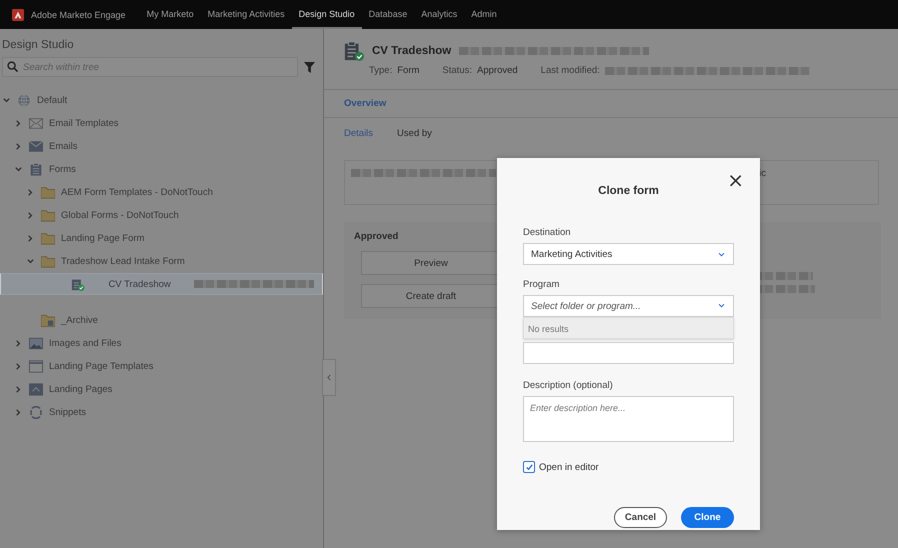 This screenshot has height=548, width=898. I want to click on tree-item: Global Forms - DoNotTouch, so click(161, 215).